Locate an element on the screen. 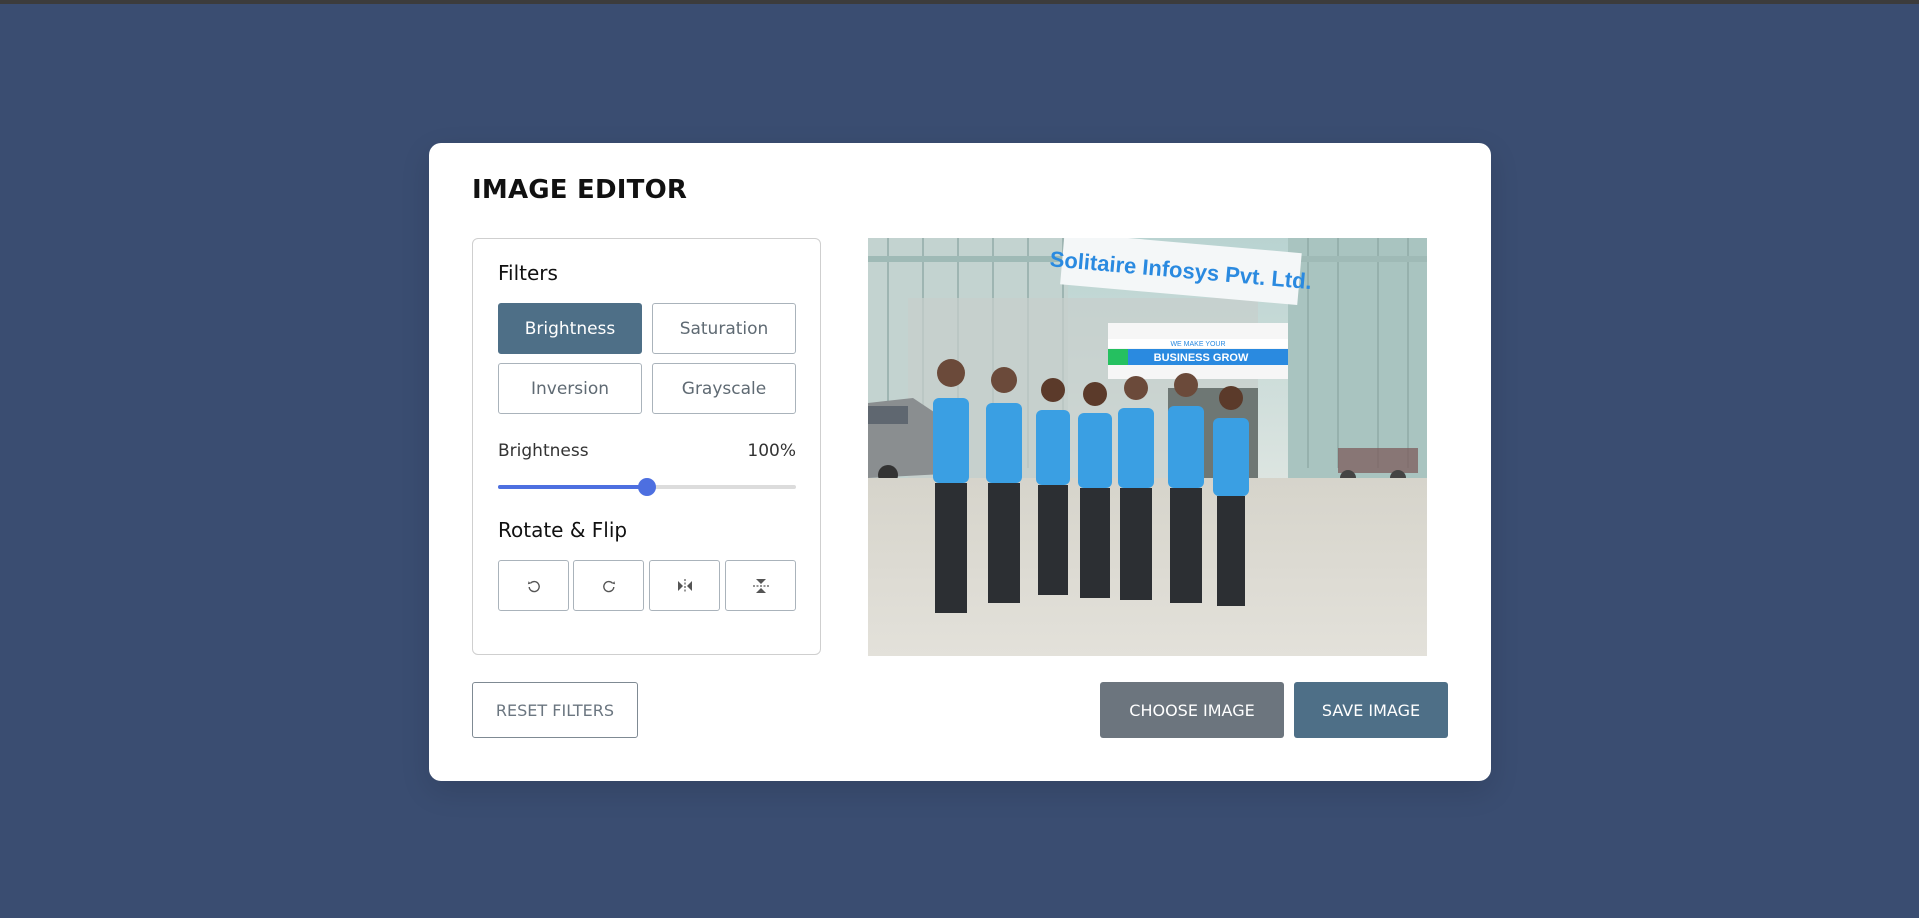 Image resolution: width=1919 pixels, height=918 pixels. rotate-left-button is located at coordinates (533, 585).